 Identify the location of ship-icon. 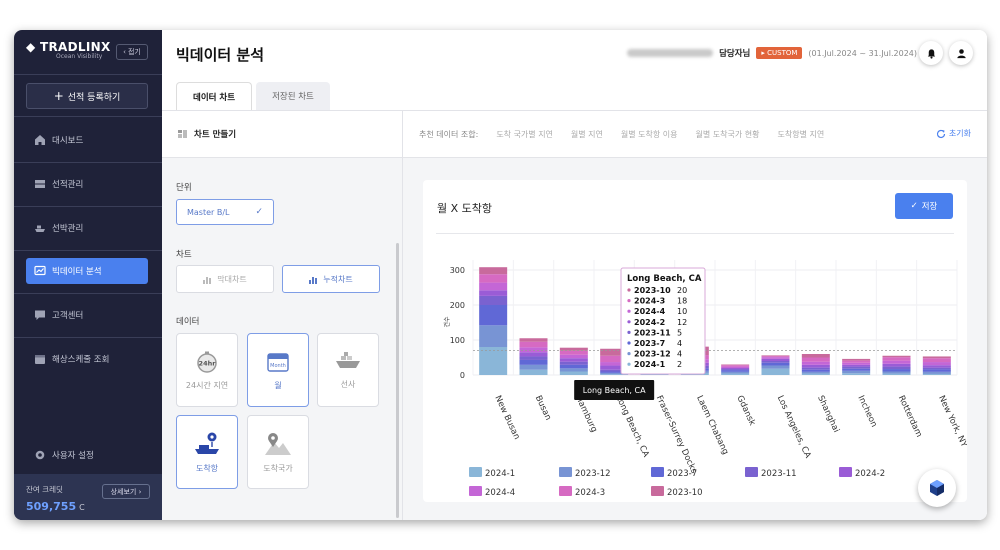
(348, 359).